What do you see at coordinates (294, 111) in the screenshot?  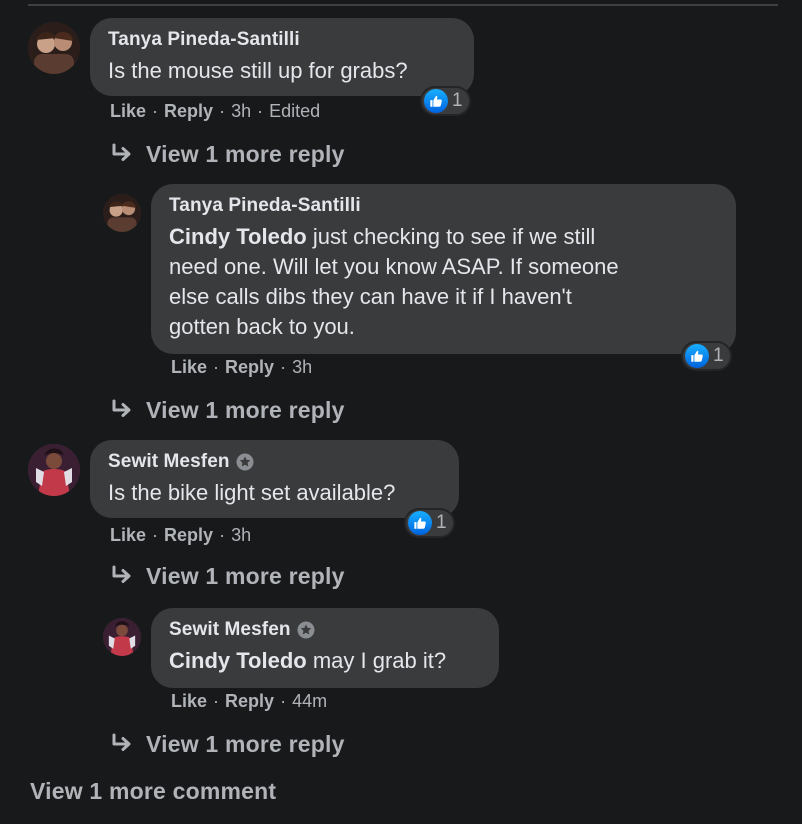 I see `edited-label: Edited` at bounding box center [294, 111].